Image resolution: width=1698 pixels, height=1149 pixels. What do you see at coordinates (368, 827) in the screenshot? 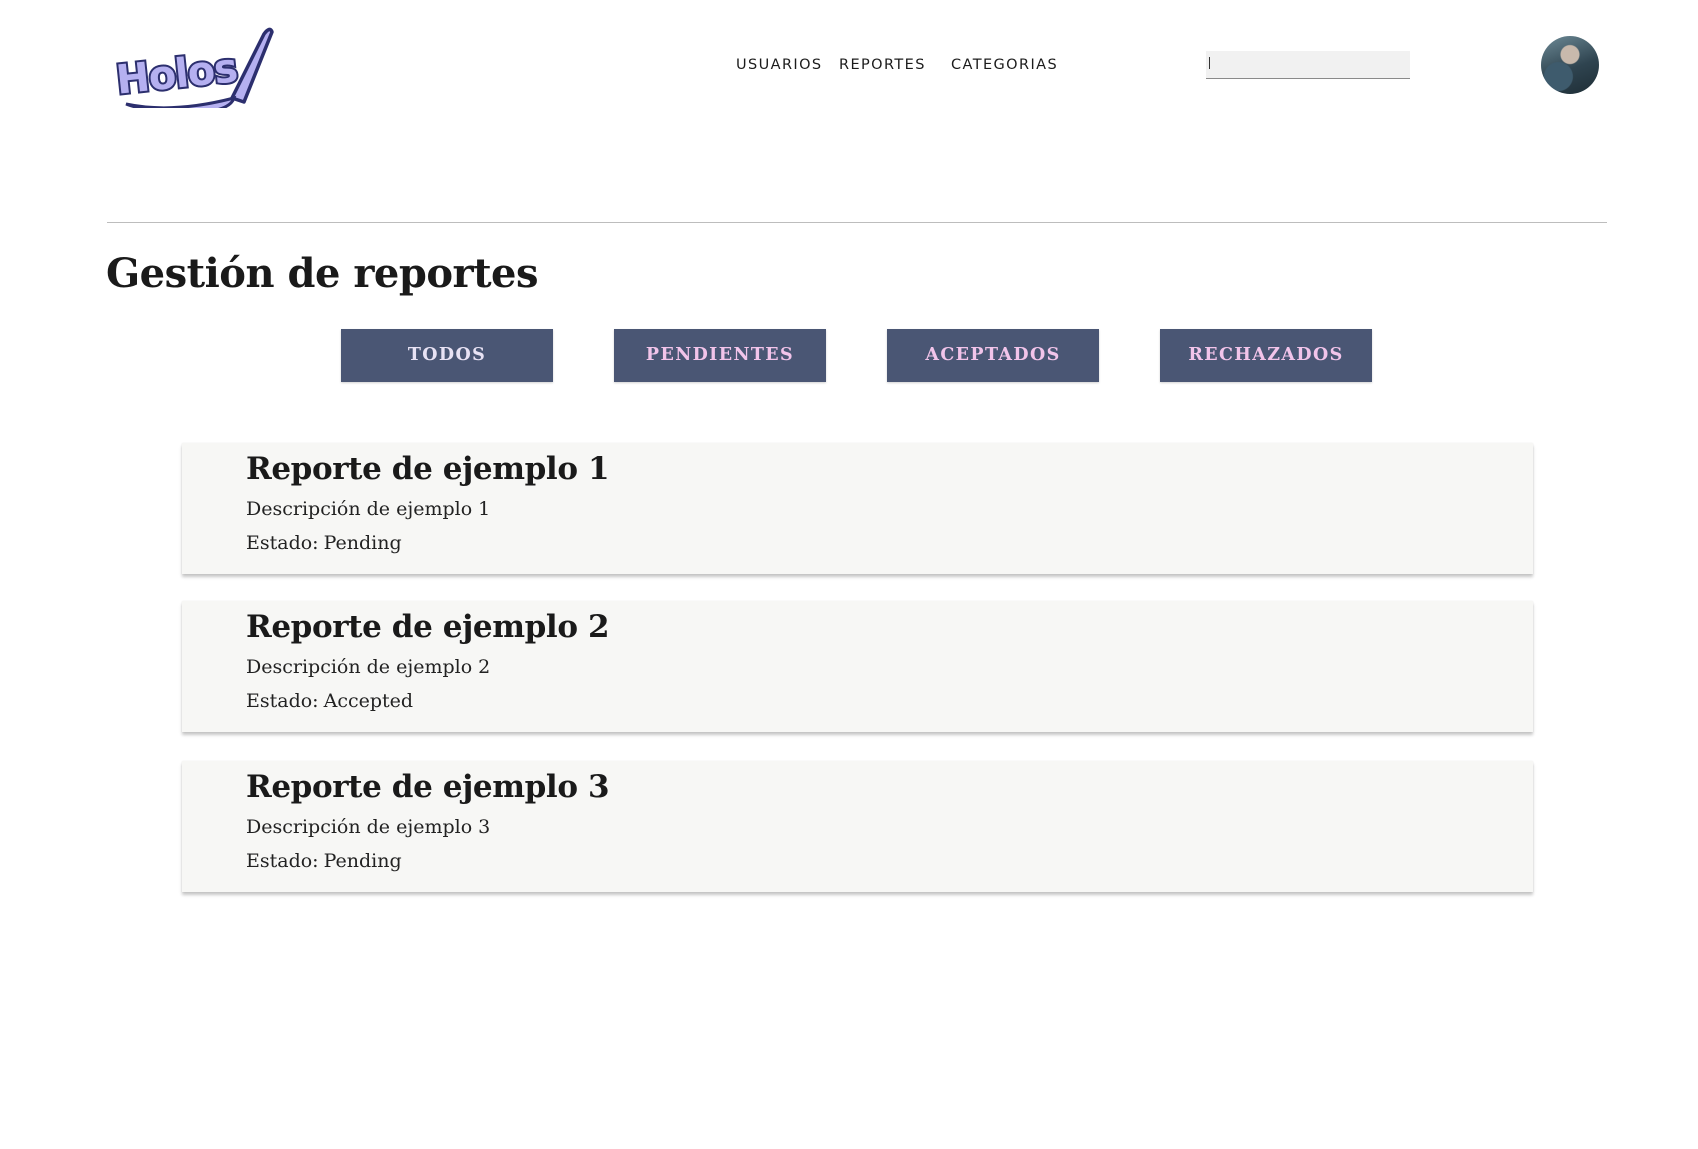
I see `report-description: Descripción de ejemplo 3` at bounding box center [368, 827].